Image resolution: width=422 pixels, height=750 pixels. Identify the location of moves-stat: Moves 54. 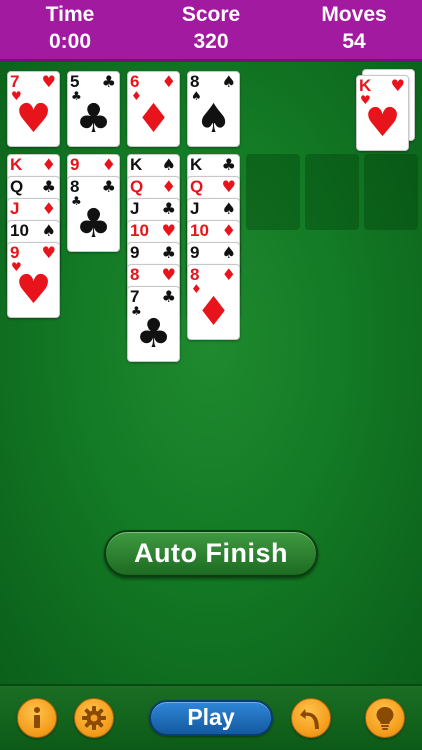
(354, 29).